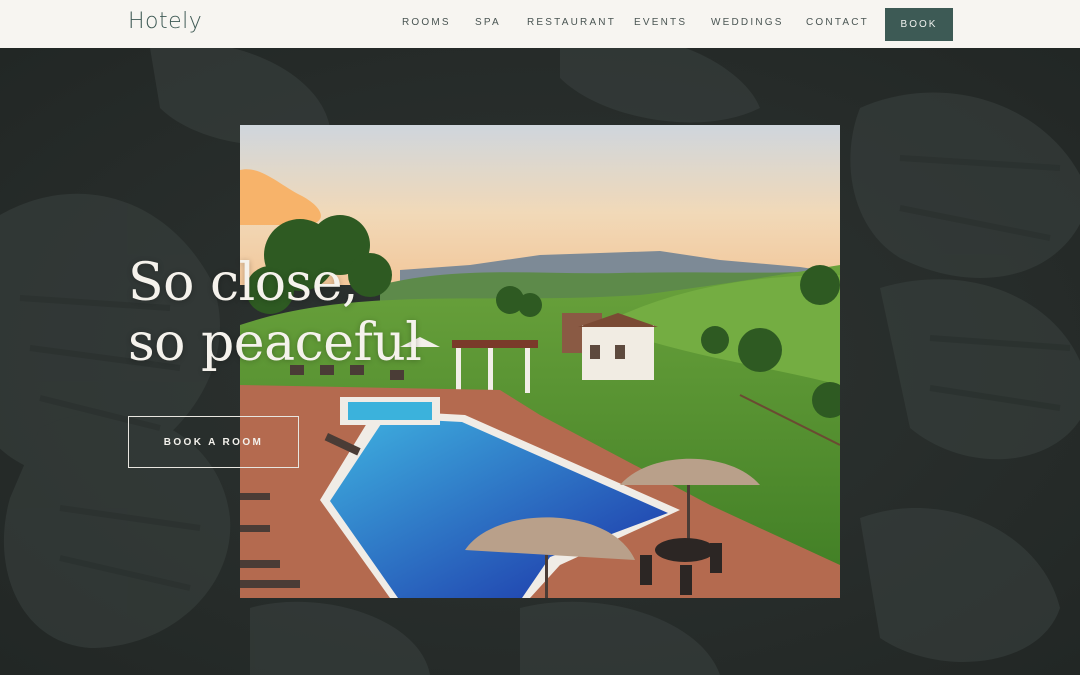  Describe the element at coordinates (837, 22) in the screenshot. I see `nav-contact: CONTACT` at that location.